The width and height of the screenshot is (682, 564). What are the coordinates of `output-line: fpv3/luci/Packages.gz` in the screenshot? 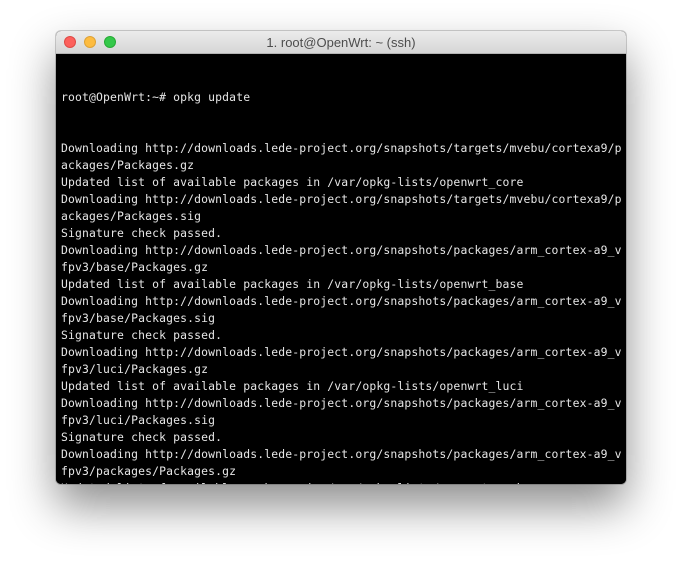 It's located at (135, 369).